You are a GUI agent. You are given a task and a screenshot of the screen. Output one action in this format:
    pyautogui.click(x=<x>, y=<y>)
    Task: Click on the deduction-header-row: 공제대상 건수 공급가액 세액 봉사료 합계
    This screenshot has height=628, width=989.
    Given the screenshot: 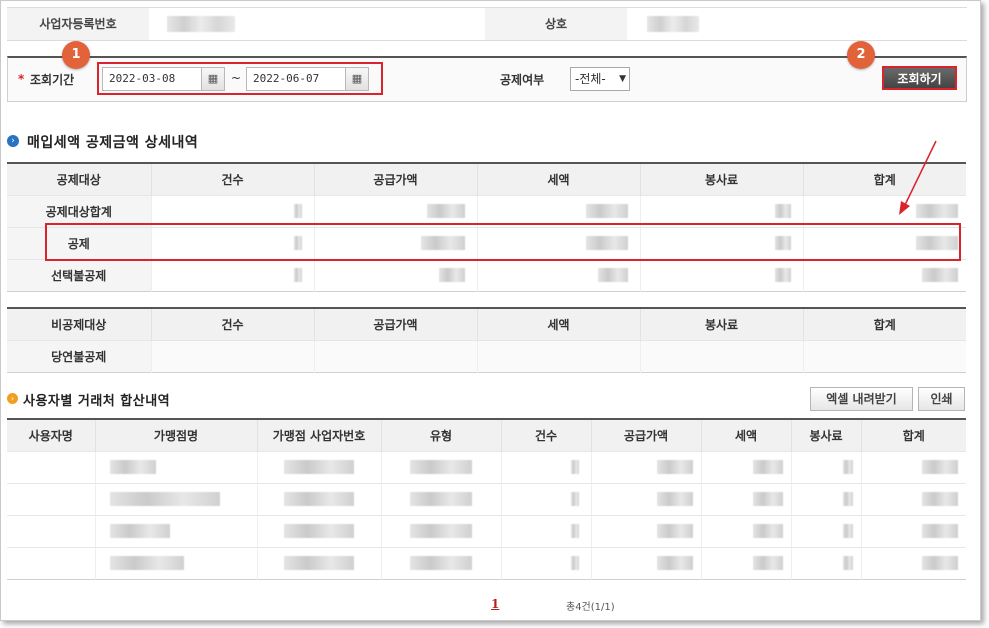 What is the action you would take?
    pyautogui.click(x=486, y=179)
    